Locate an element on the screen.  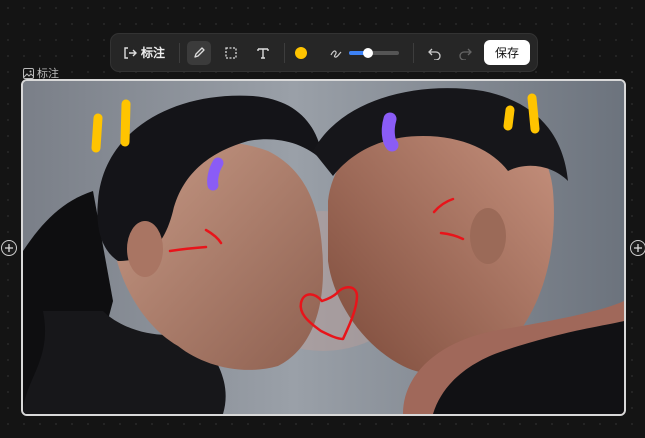
brush-size-slider is located at coordinates (374, 52).